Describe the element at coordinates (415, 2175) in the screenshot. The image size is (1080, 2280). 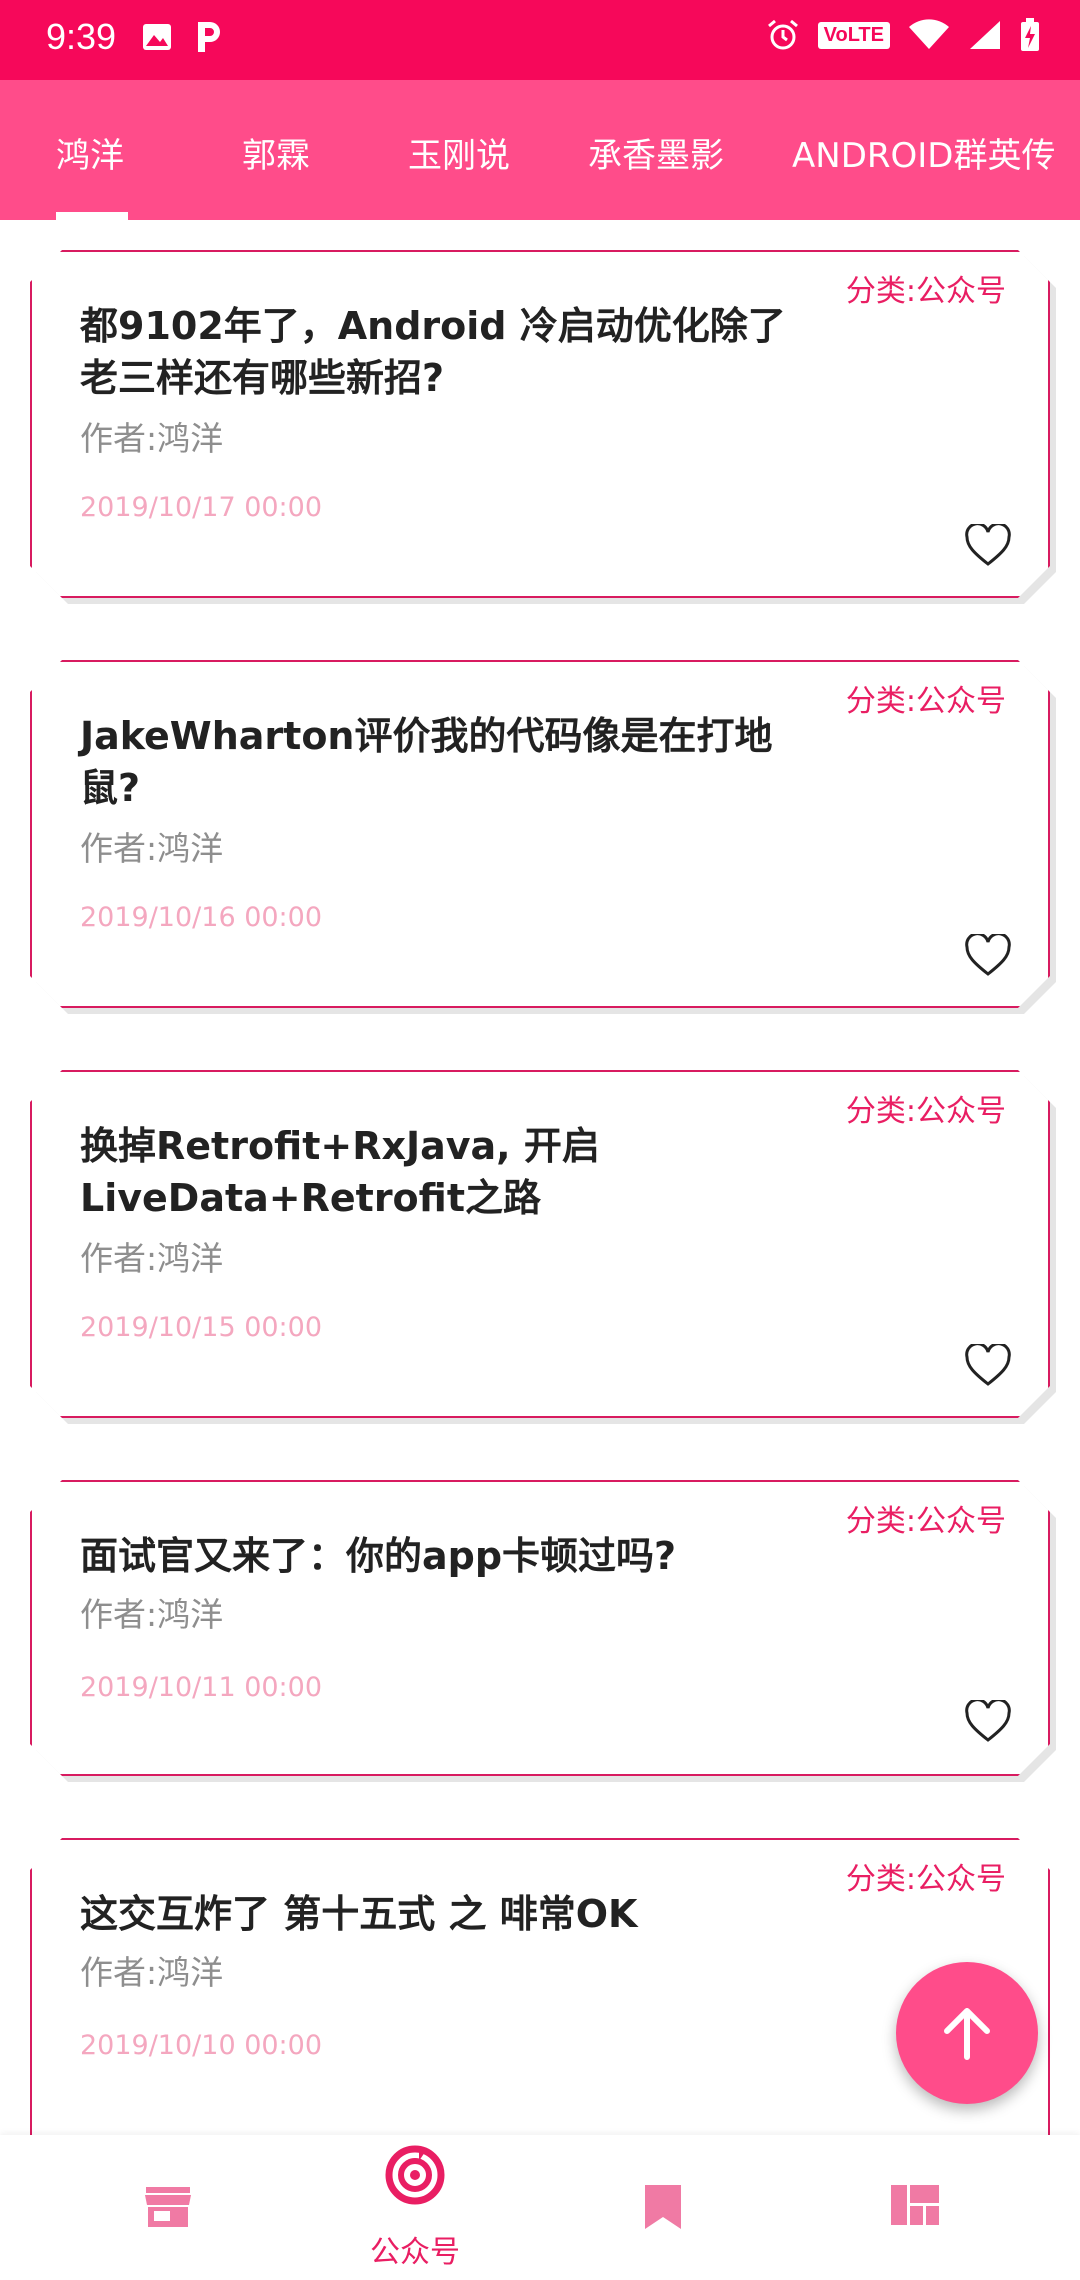
I see `target-icon` at that location.